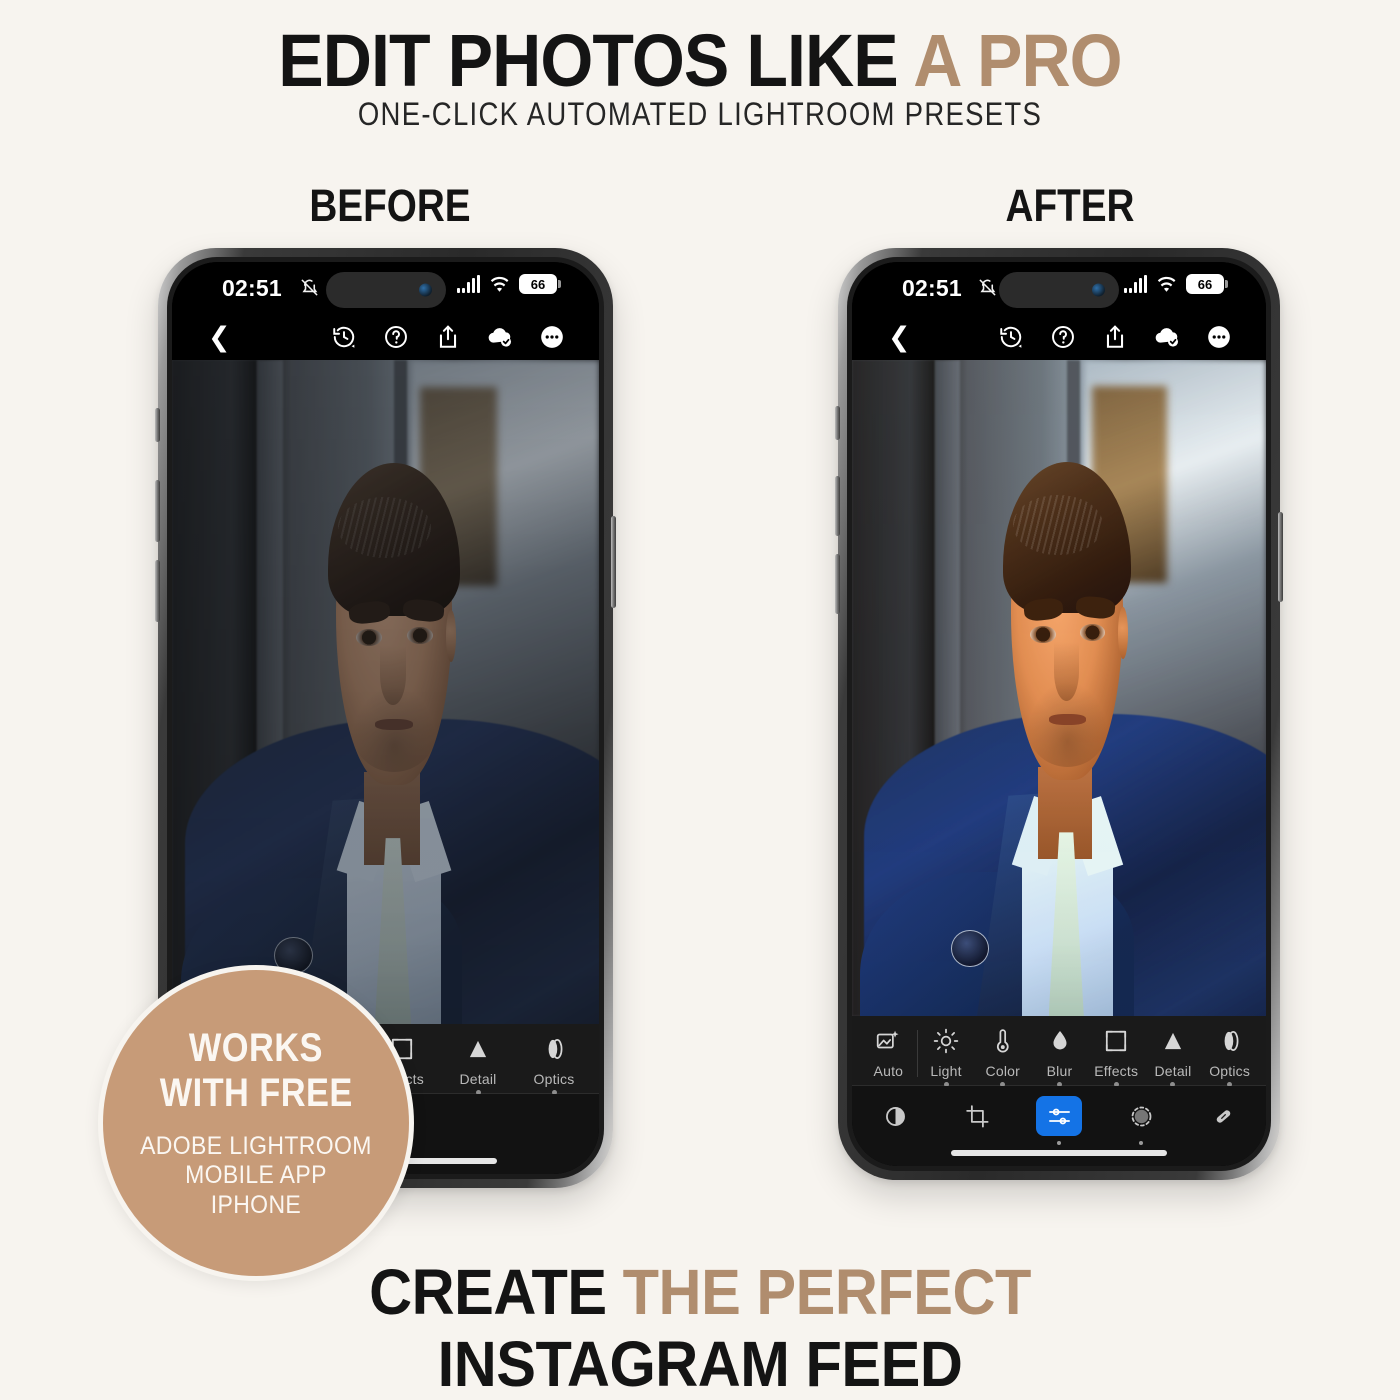  What do you see at coordinates (700, 114) in the screenshot?
I see `page-subtitle: ONE-CLICK AUTOMATED LIGHTROOM PRESETS` at bounding box center [700, 114].